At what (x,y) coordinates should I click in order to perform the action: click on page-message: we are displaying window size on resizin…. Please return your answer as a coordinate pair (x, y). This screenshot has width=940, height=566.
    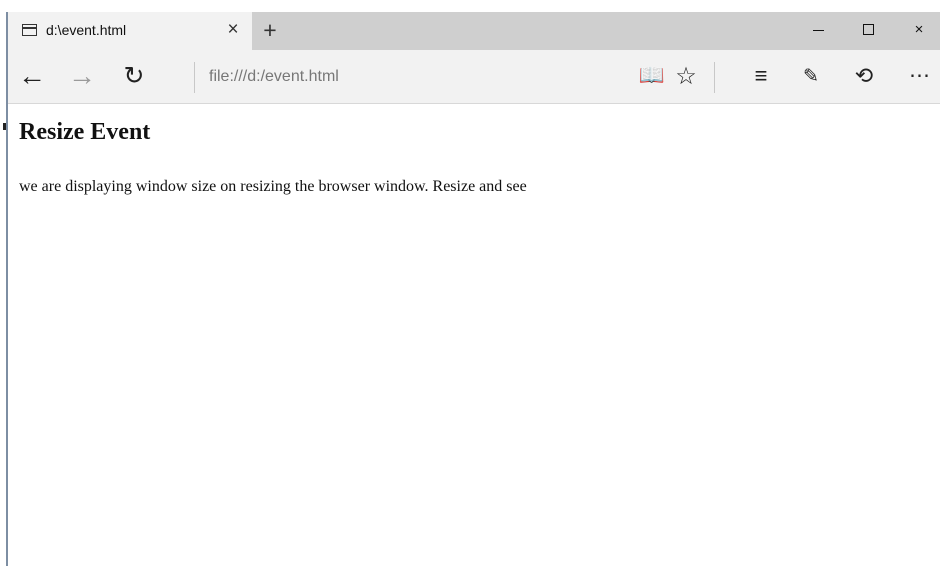
    Looking at the image, I should click on (273, 186).